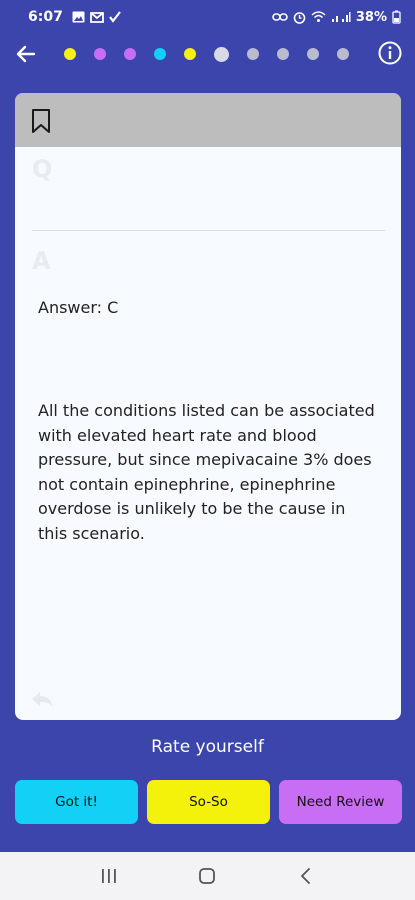 The height and width of the screenshot is (900, 415). What do you see at coordinates (45, 17) in the screenshot?
I see `status-time: 6:07` at bounding box center [45, 17].